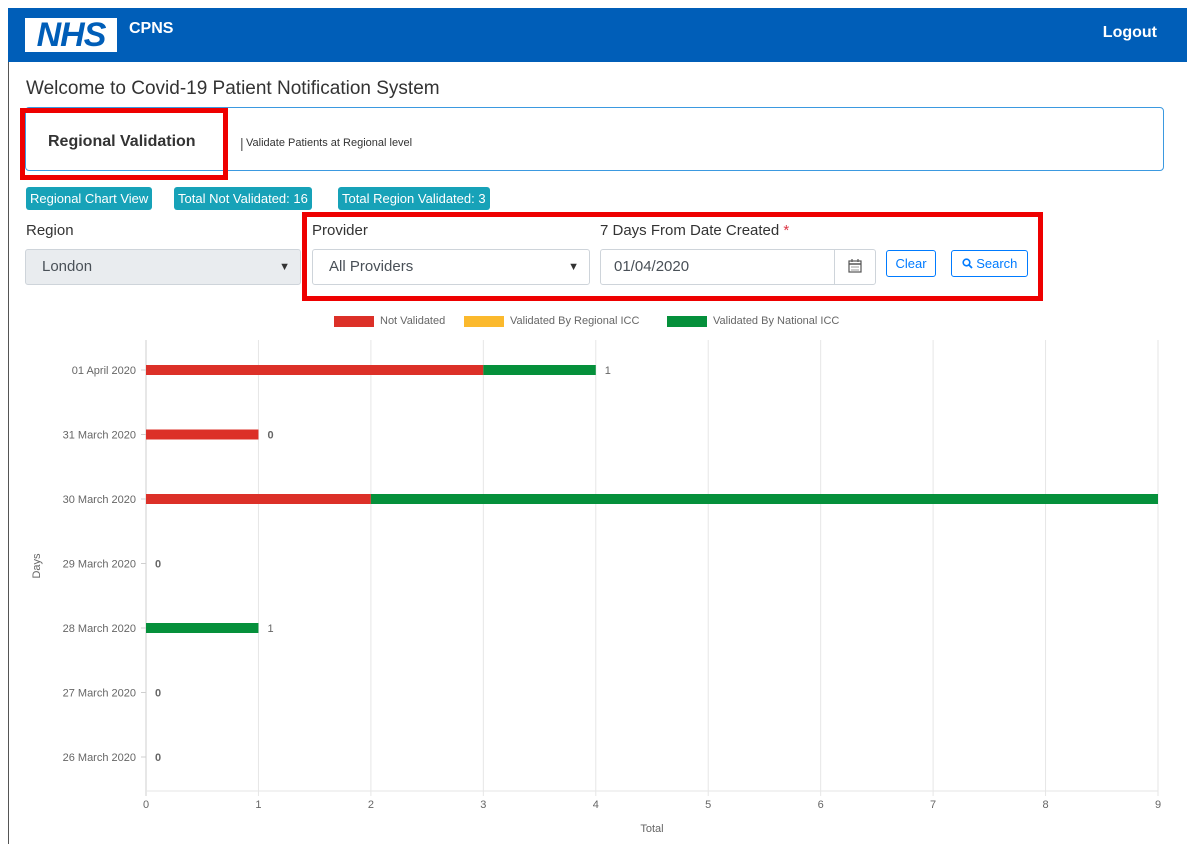 The height and width of the screenshot is (844, 1187). I want to click on x-tick-label: 5, so click(708, 805).